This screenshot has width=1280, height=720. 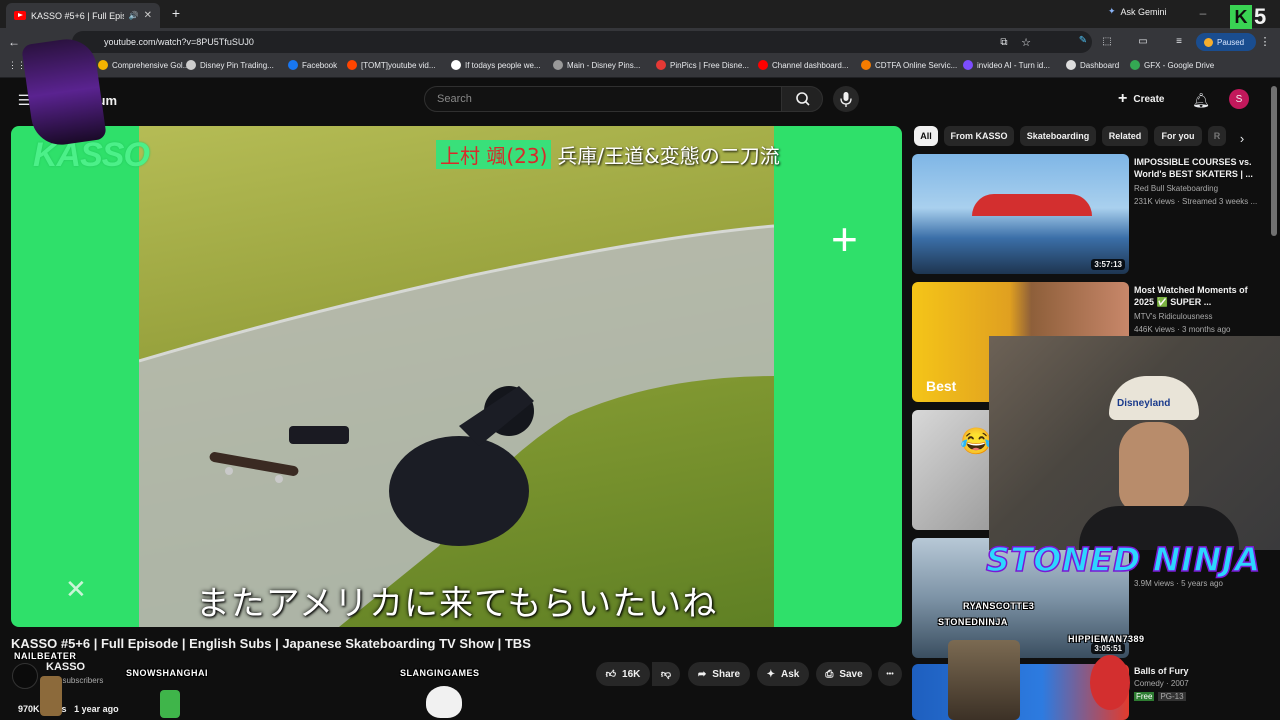 What do you see at coordinates (1194, 671) in the screenshot?
I see `recommendation-title: Balls of Fury` at bounding box center [1194, 671].